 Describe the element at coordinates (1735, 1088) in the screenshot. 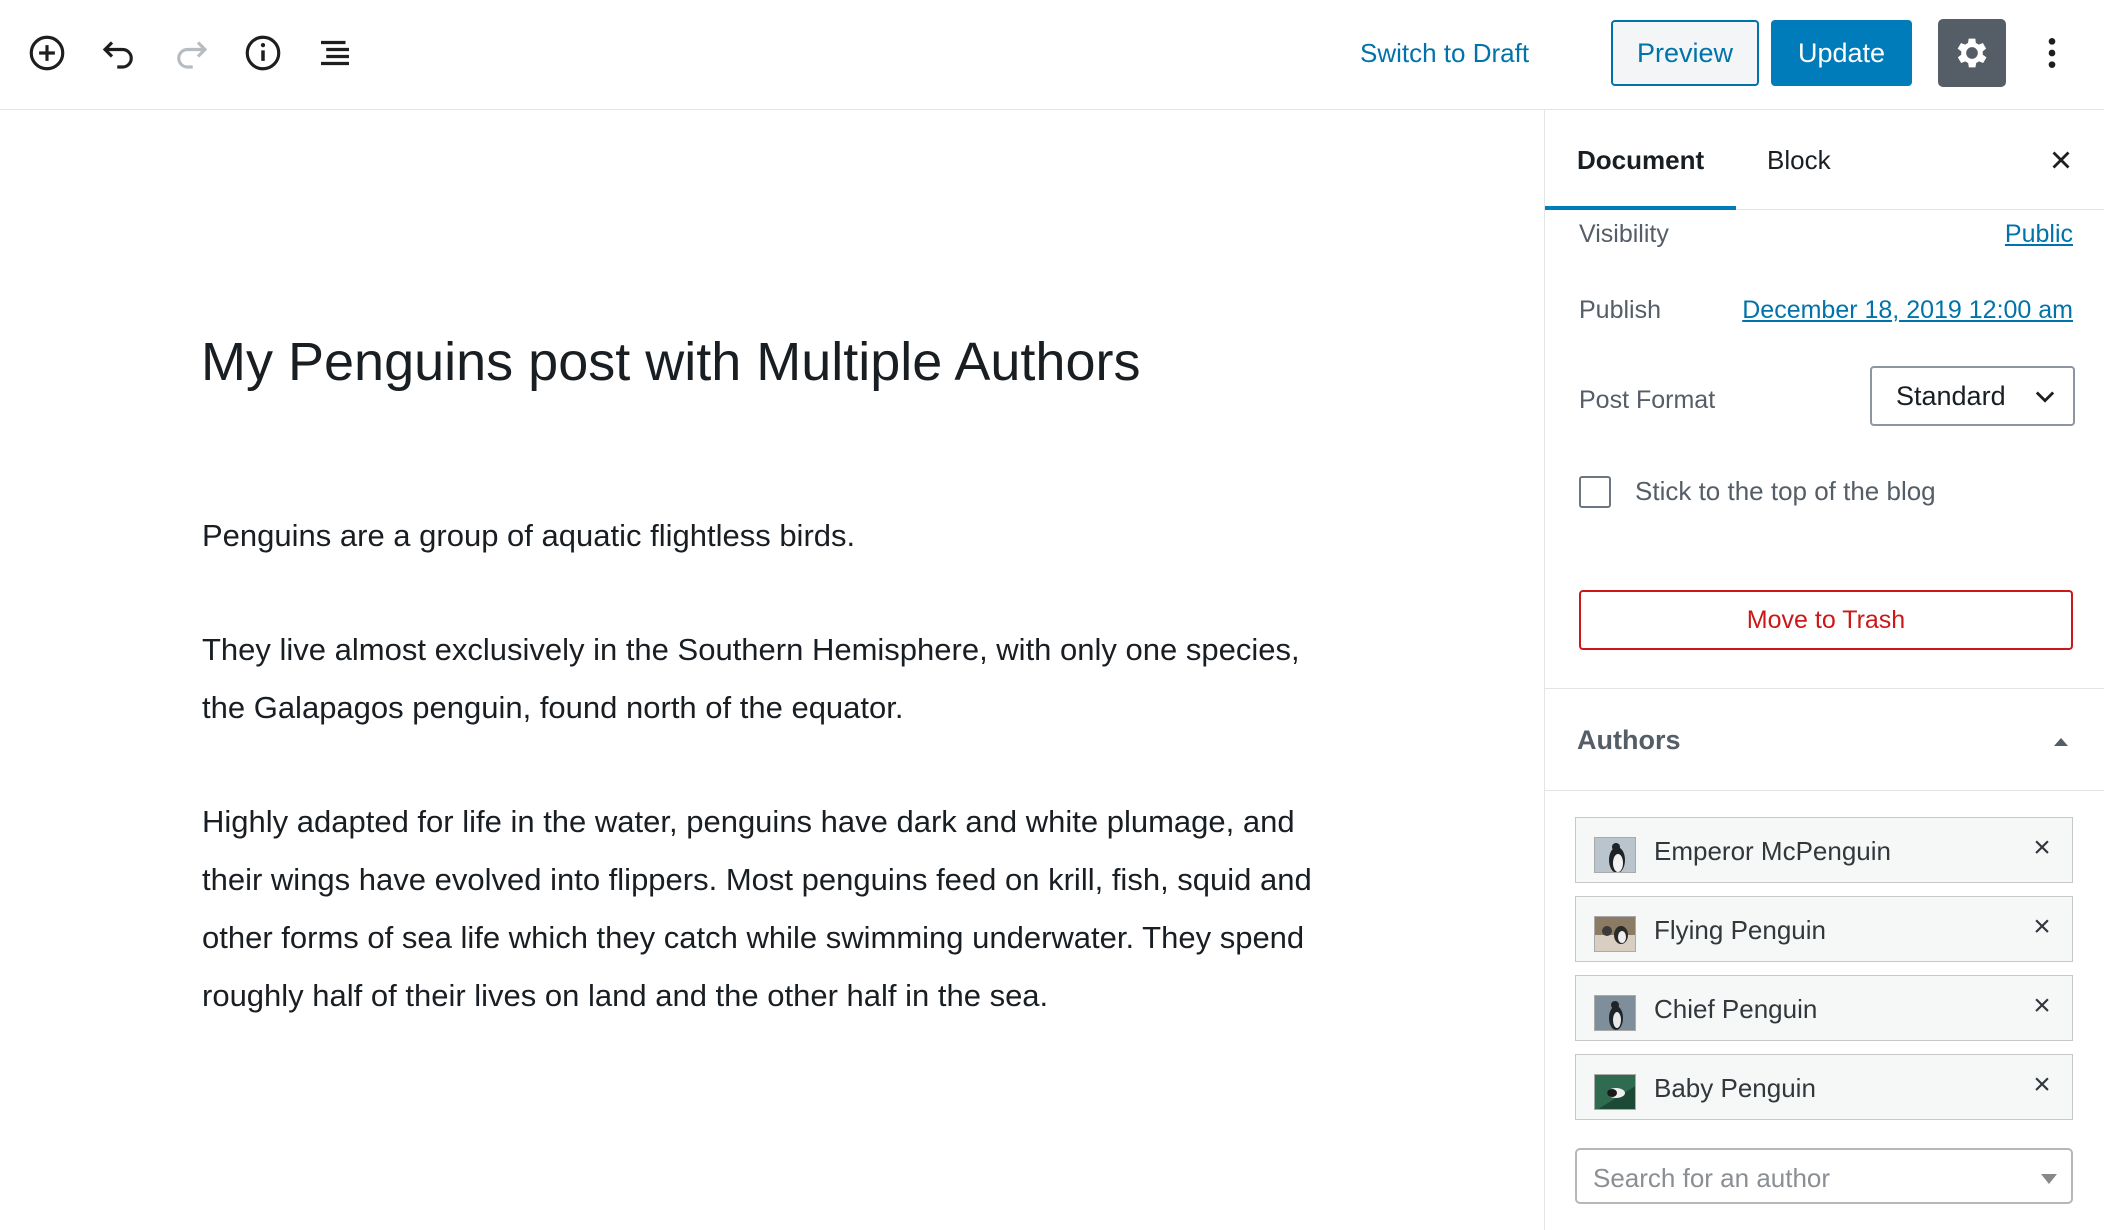

I see `author-name: Baby Penguin` at that location.